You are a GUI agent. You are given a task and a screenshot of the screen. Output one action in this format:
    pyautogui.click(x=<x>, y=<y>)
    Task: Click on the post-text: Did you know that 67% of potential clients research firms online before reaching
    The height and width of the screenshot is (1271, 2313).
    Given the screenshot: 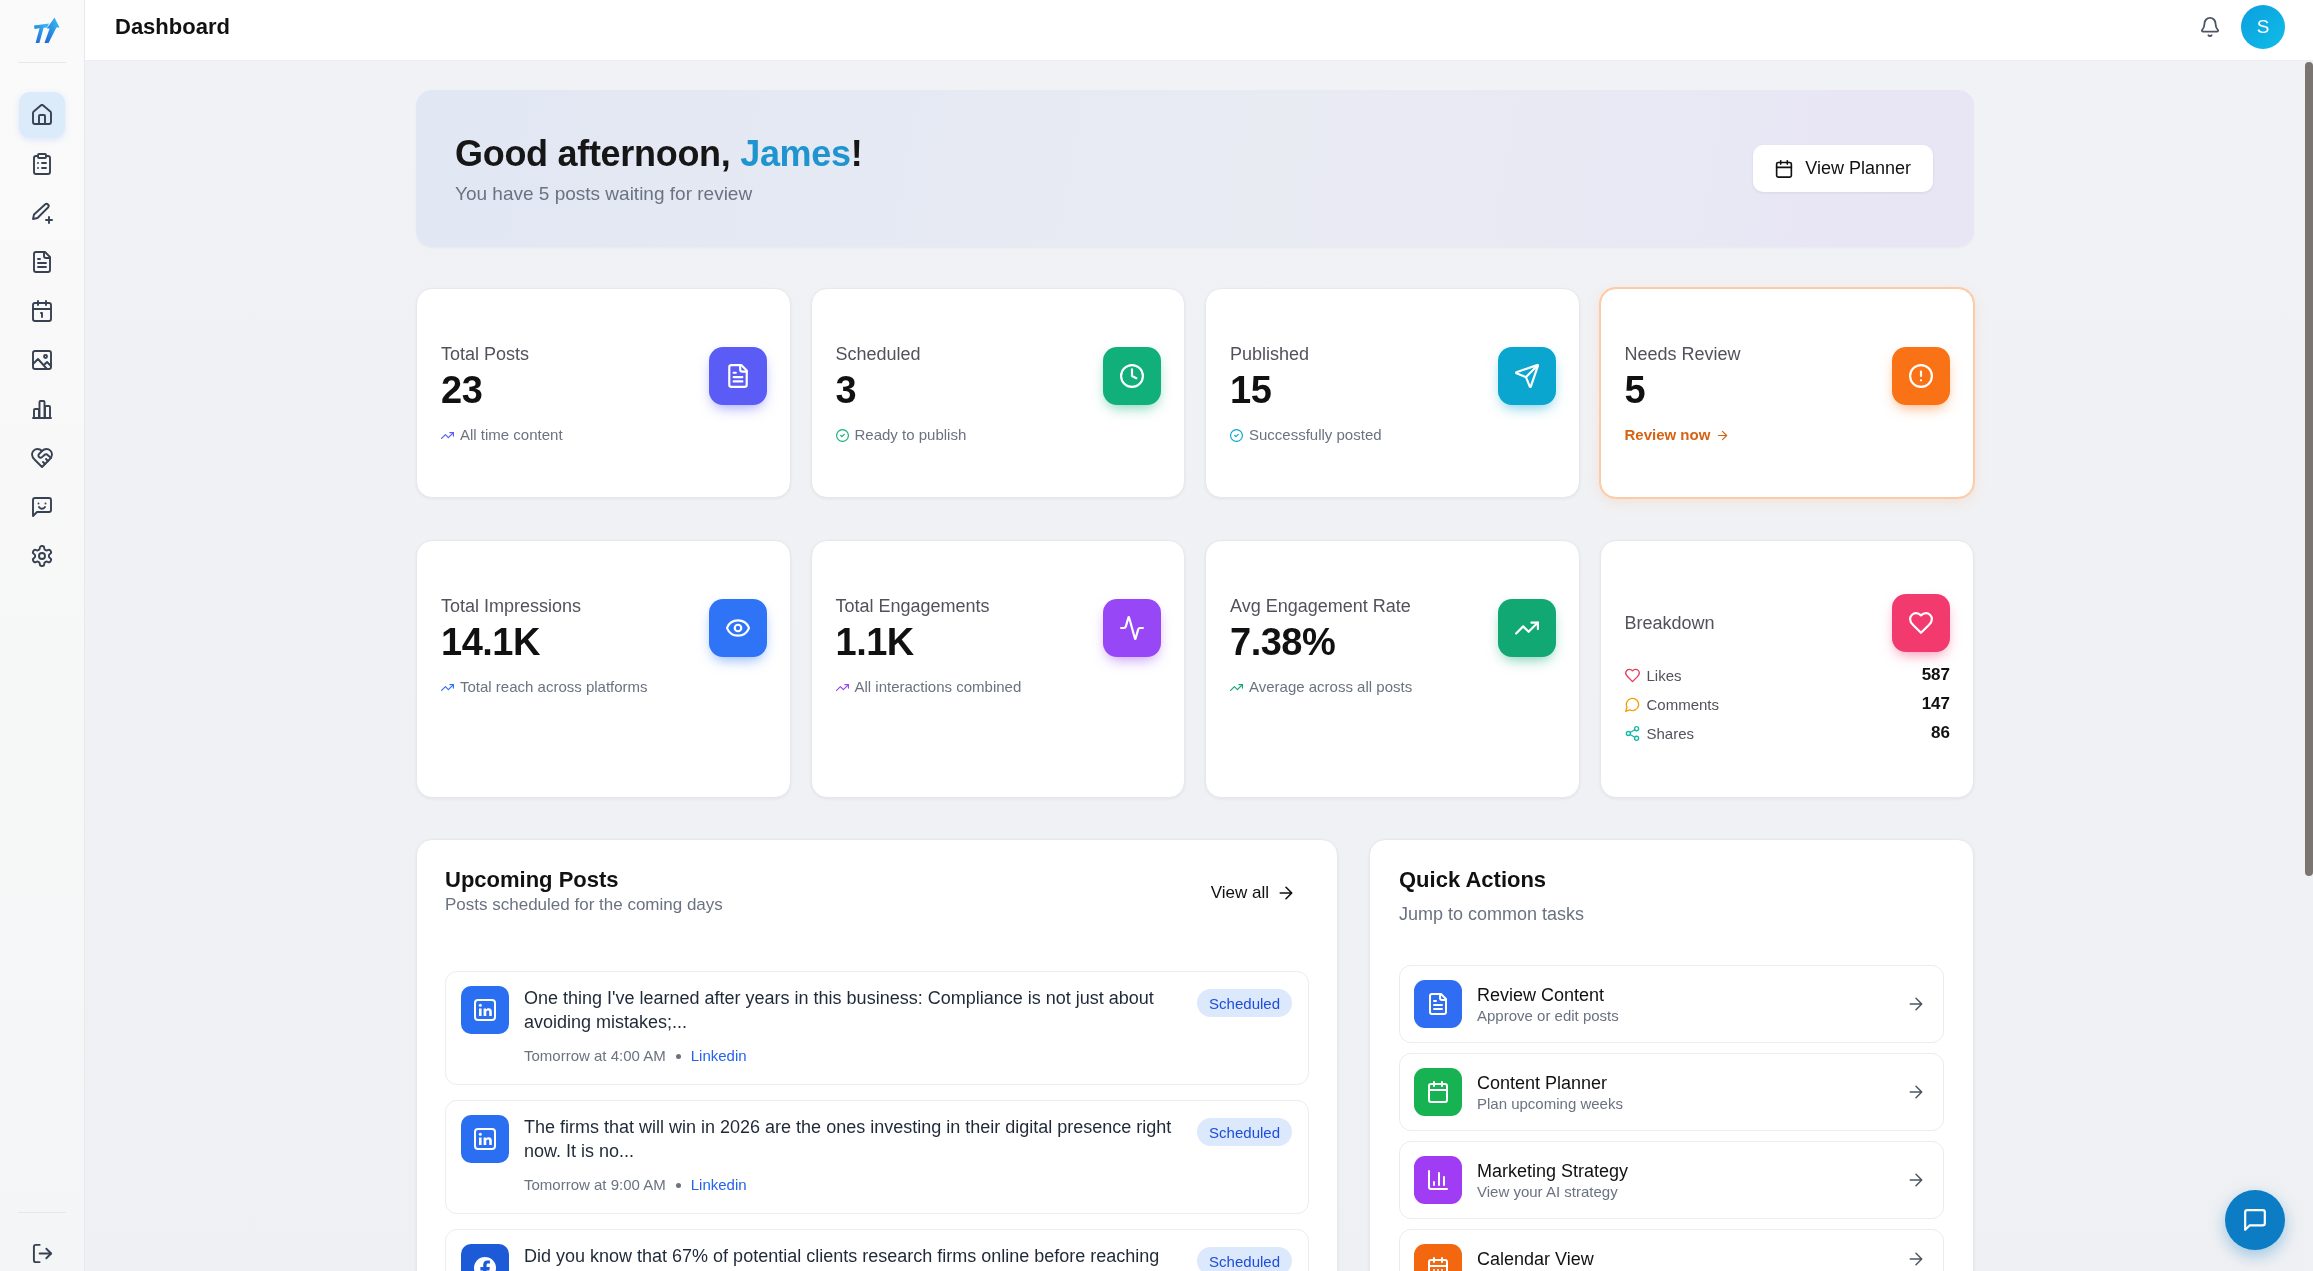 What is the action you would take?
    pyautogui.click(x=842, y=1256)
    